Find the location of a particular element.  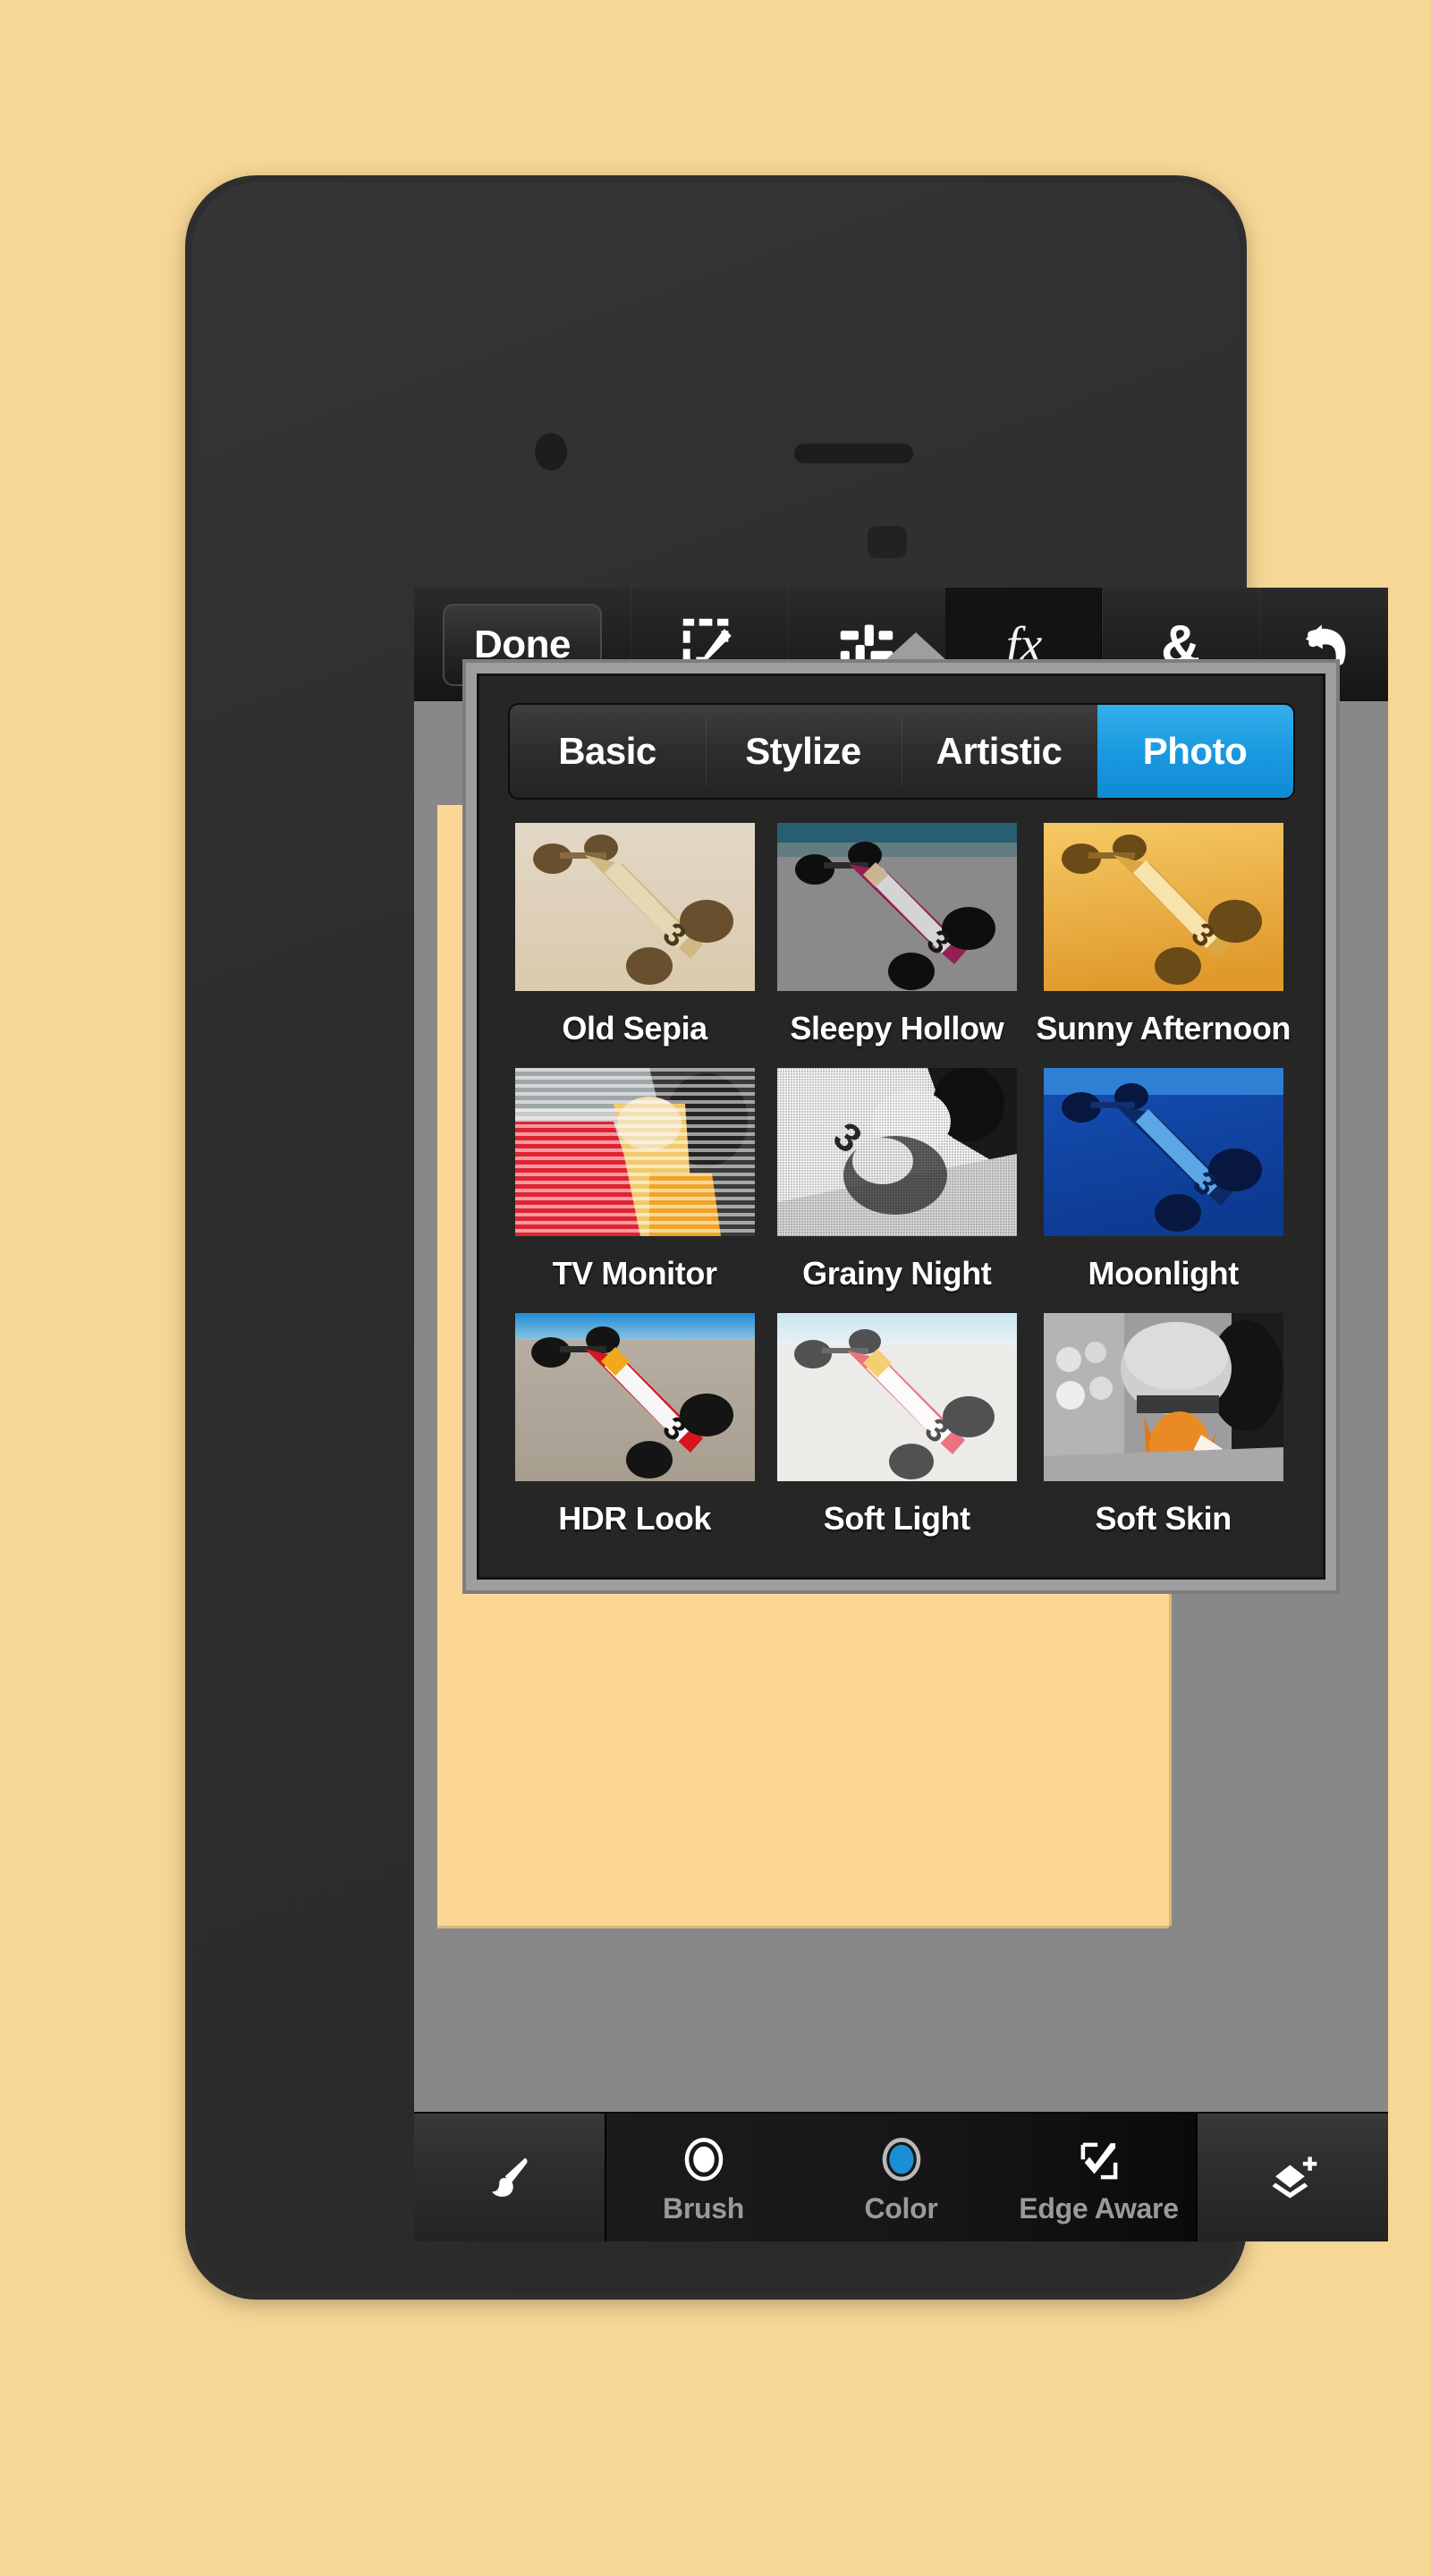

blue-racecar-thumb: 3 is located at coordinates (1163, 1152).